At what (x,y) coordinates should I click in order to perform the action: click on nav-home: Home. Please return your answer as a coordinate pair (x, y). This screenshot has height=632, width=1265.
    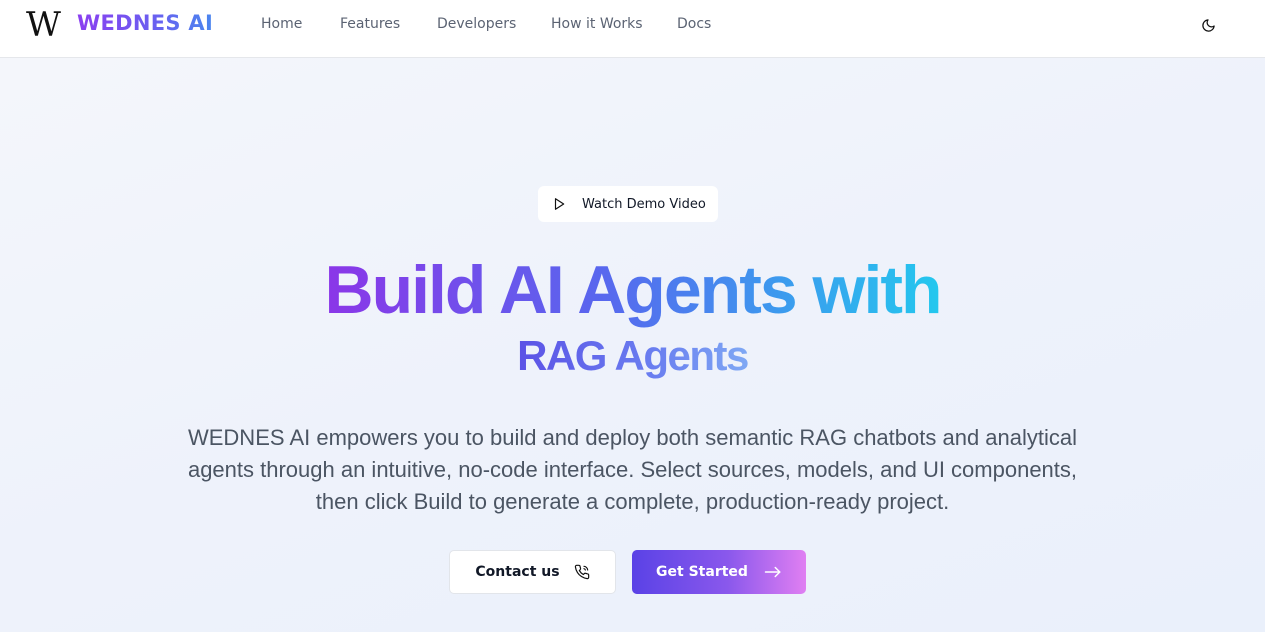
    Looking at the image, I should click on (281, 24).